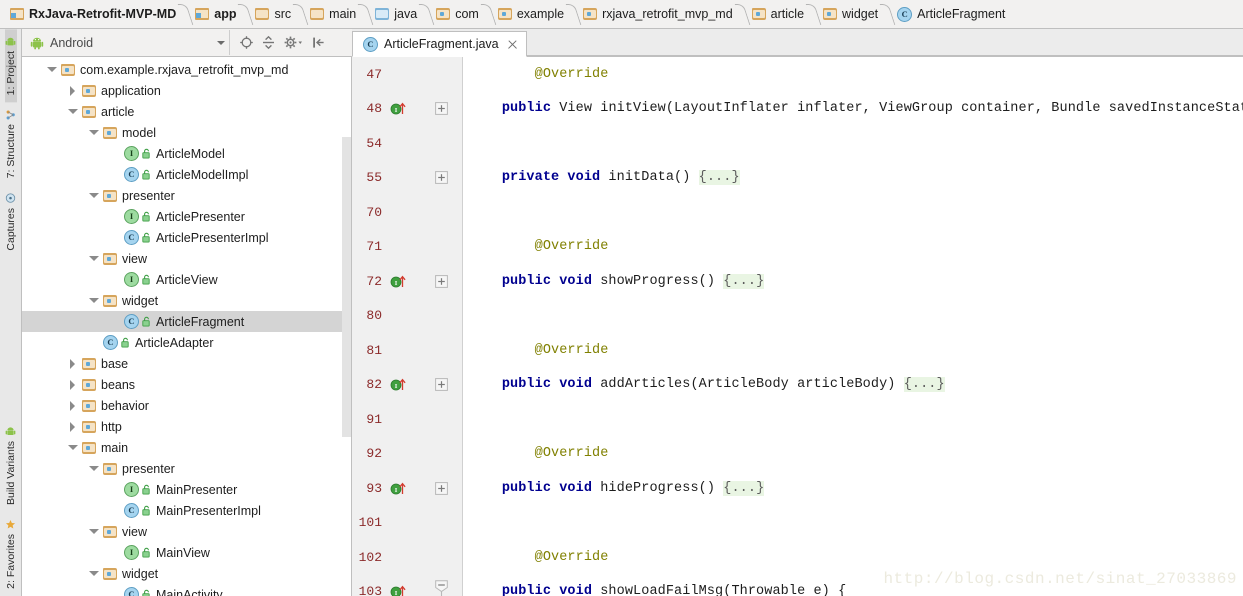 This screenshot has height=596, width=1243. I want to click on tree-row: C ArticleModelImpl, so click(186, 174).